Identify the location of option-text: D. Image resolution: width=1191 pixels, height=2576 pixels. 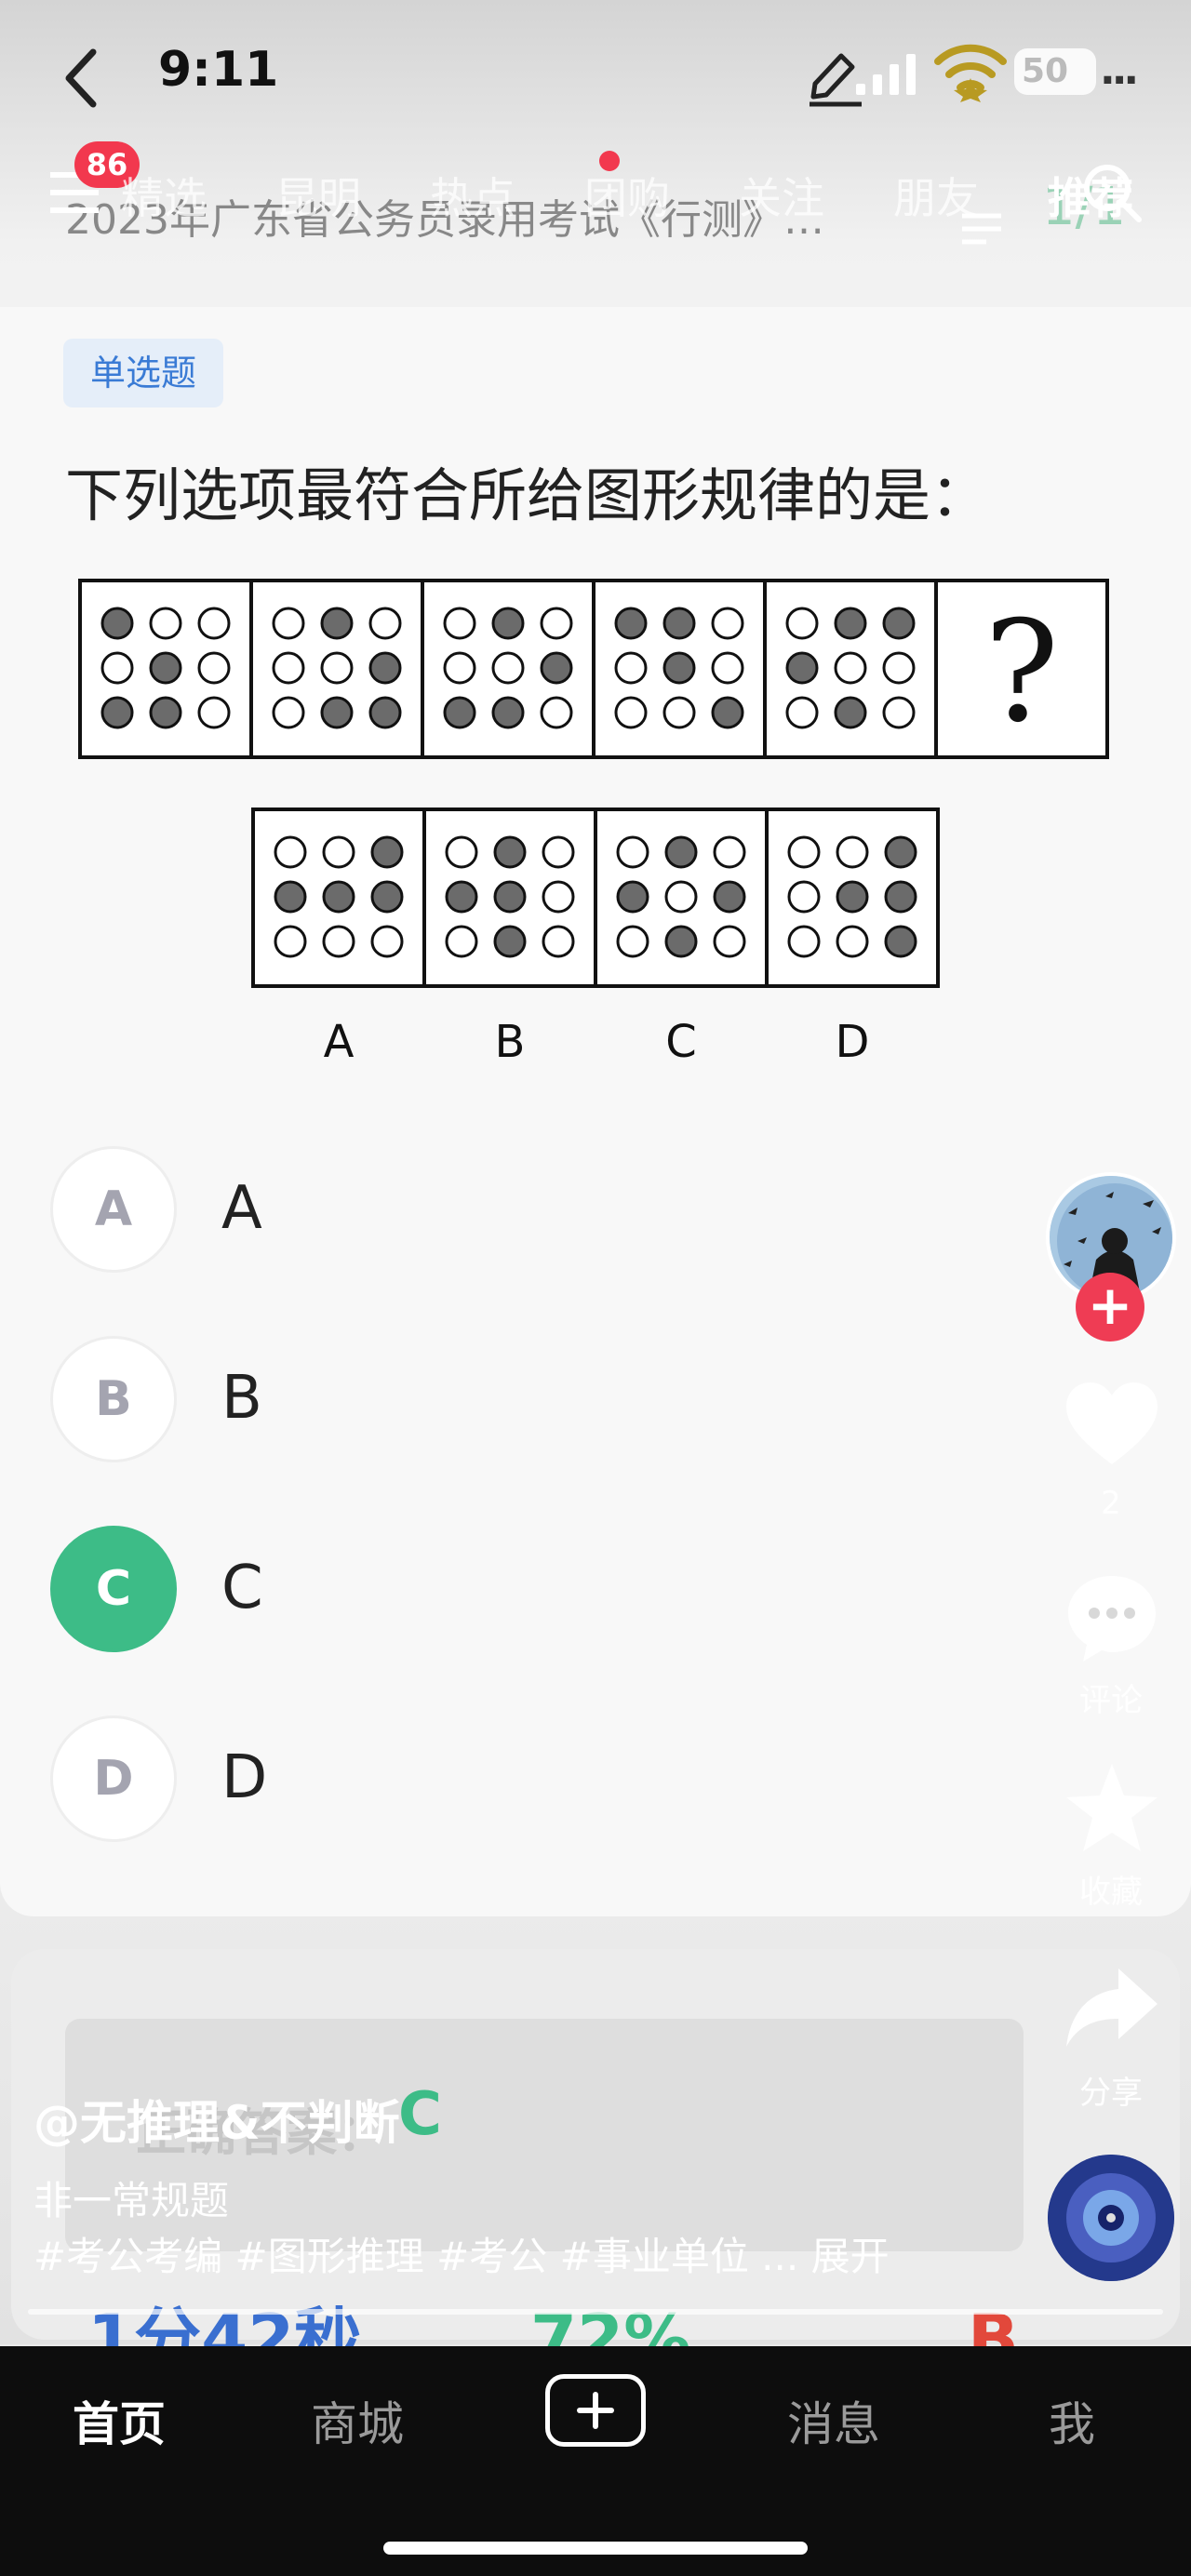
(244, 1777).